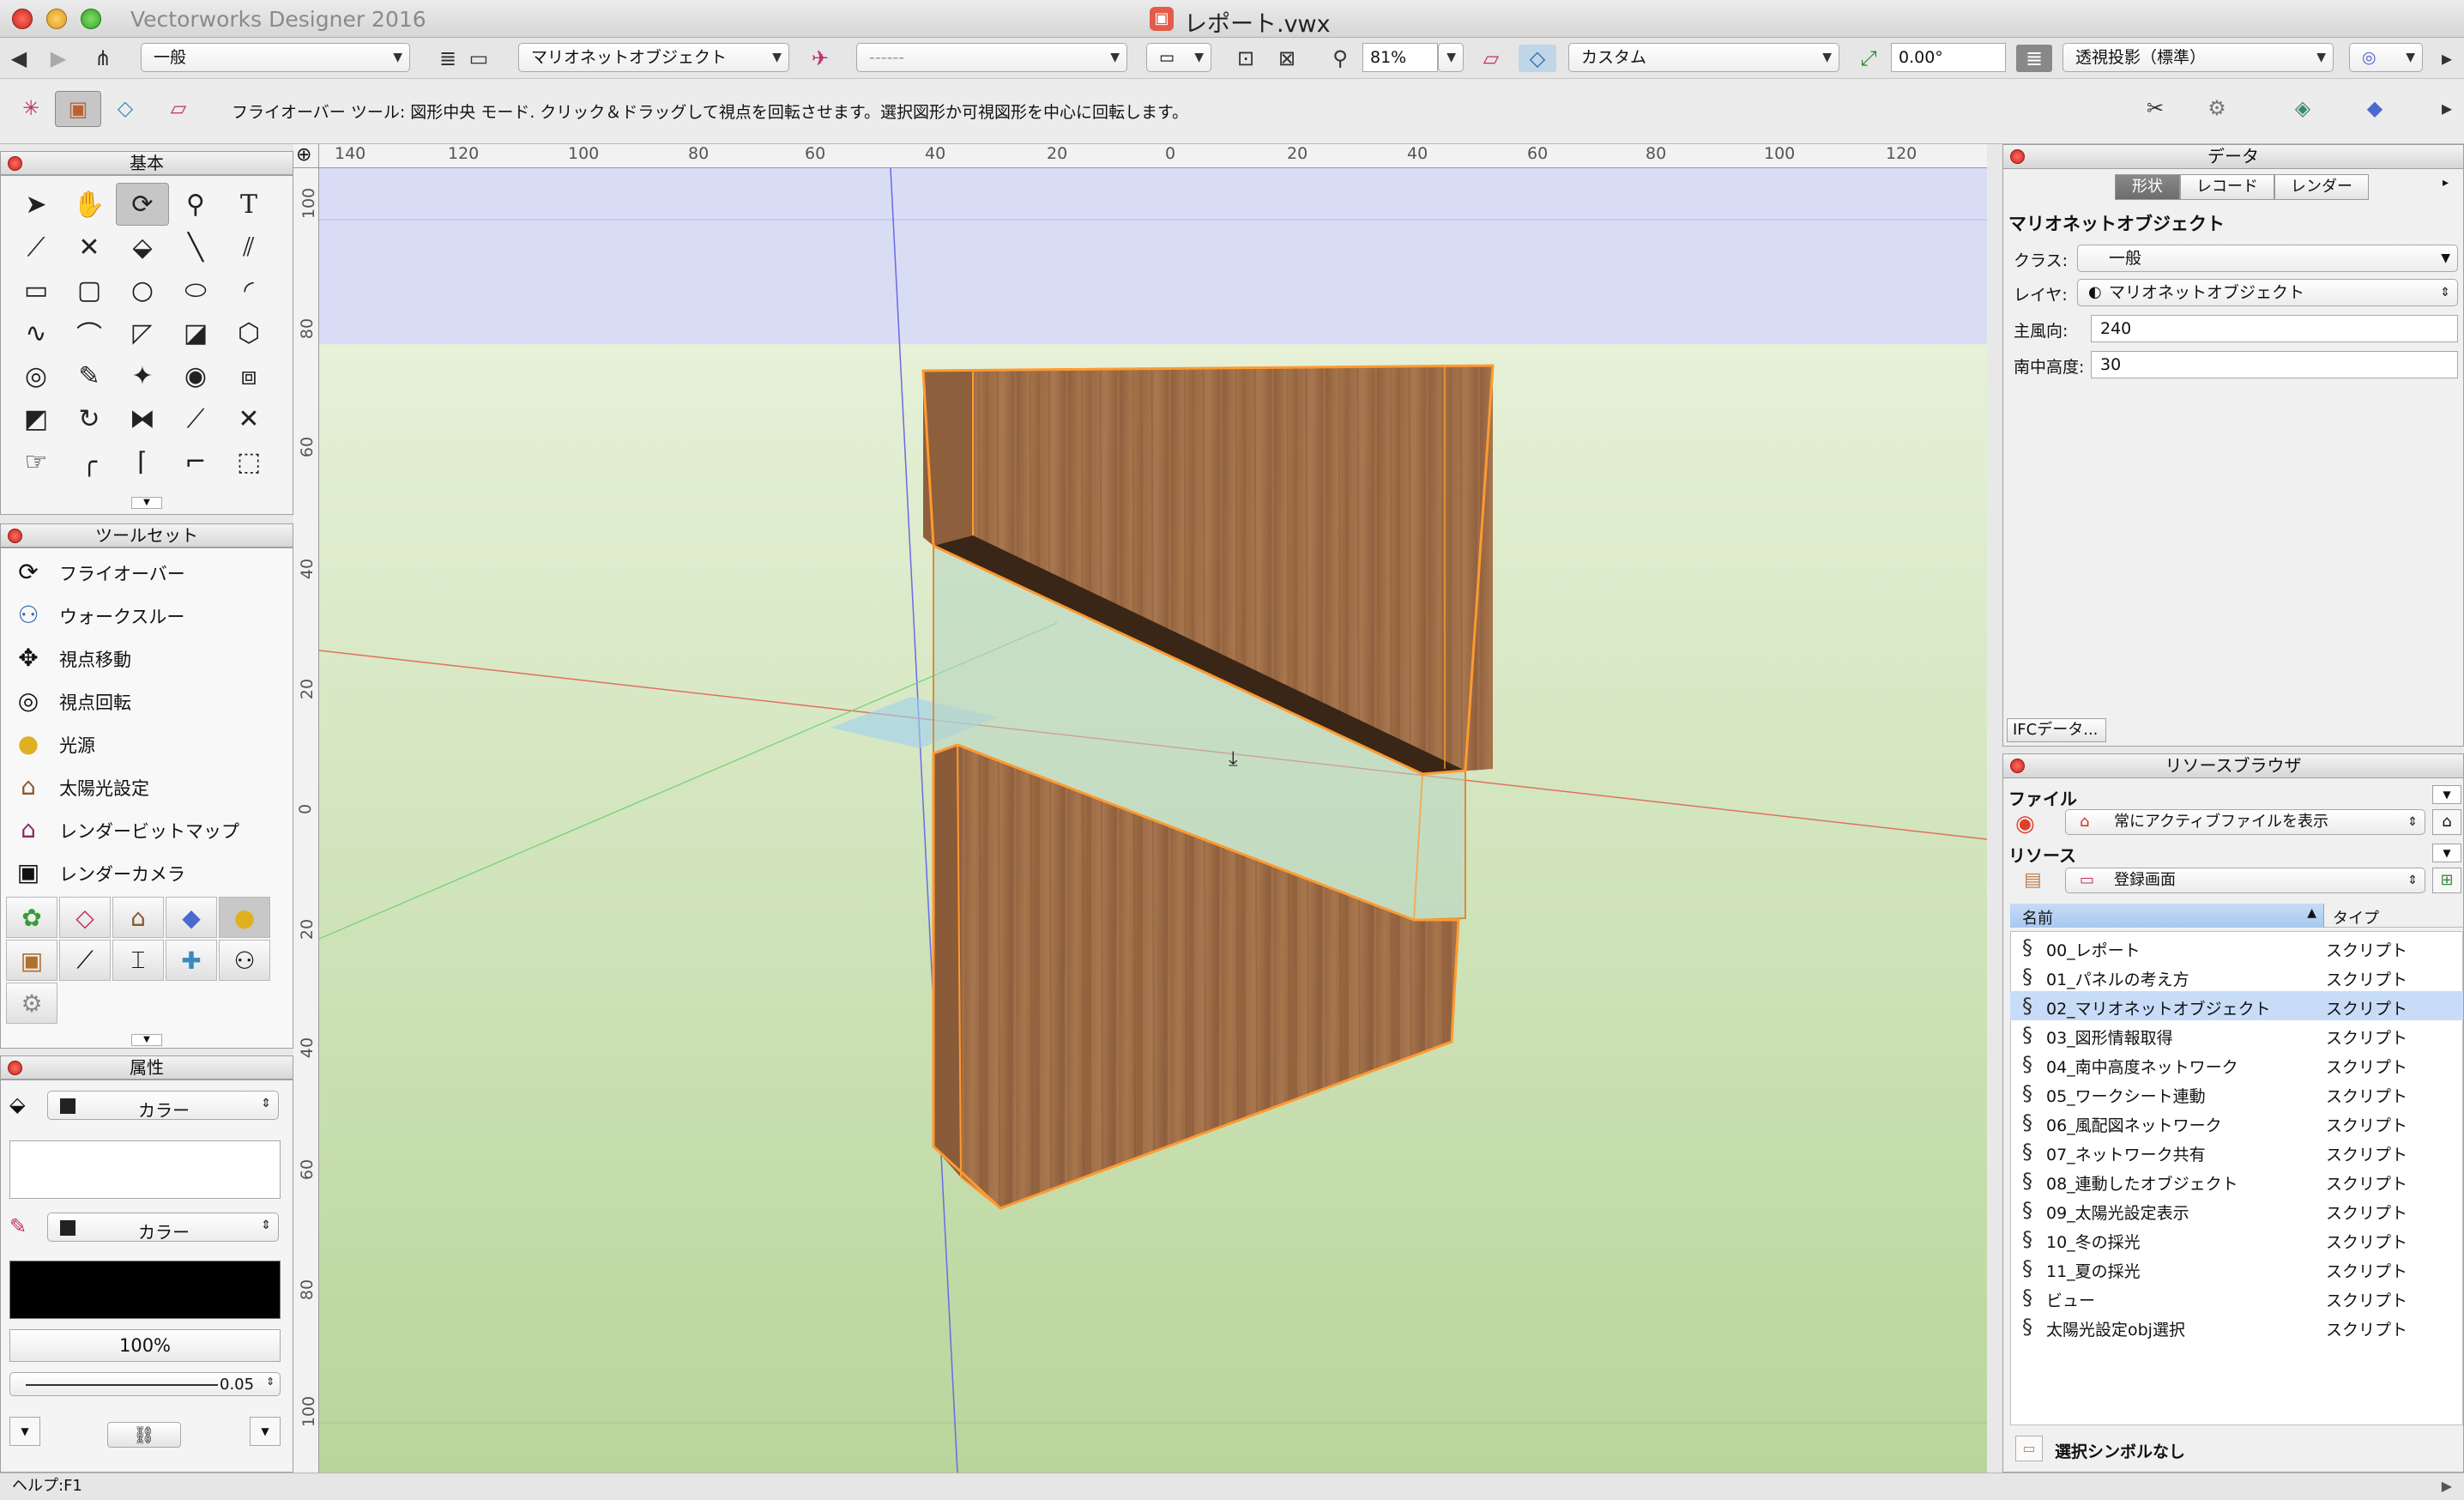 This screenshot has width=2464, height=1500. I want to click on visibility-icon: ◈, so click(2302, 108).